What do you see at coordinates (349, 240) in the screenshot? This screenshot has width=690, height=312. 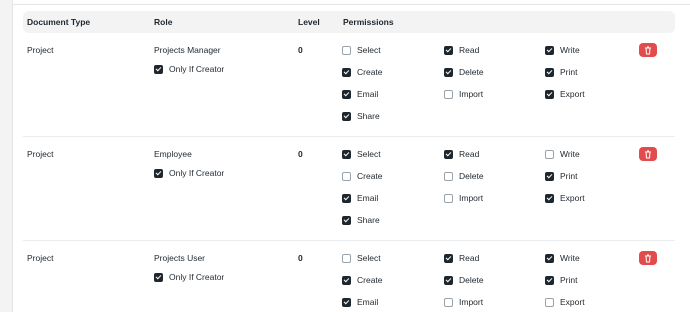 I see `row-divider` at bounding box center [349, 240].